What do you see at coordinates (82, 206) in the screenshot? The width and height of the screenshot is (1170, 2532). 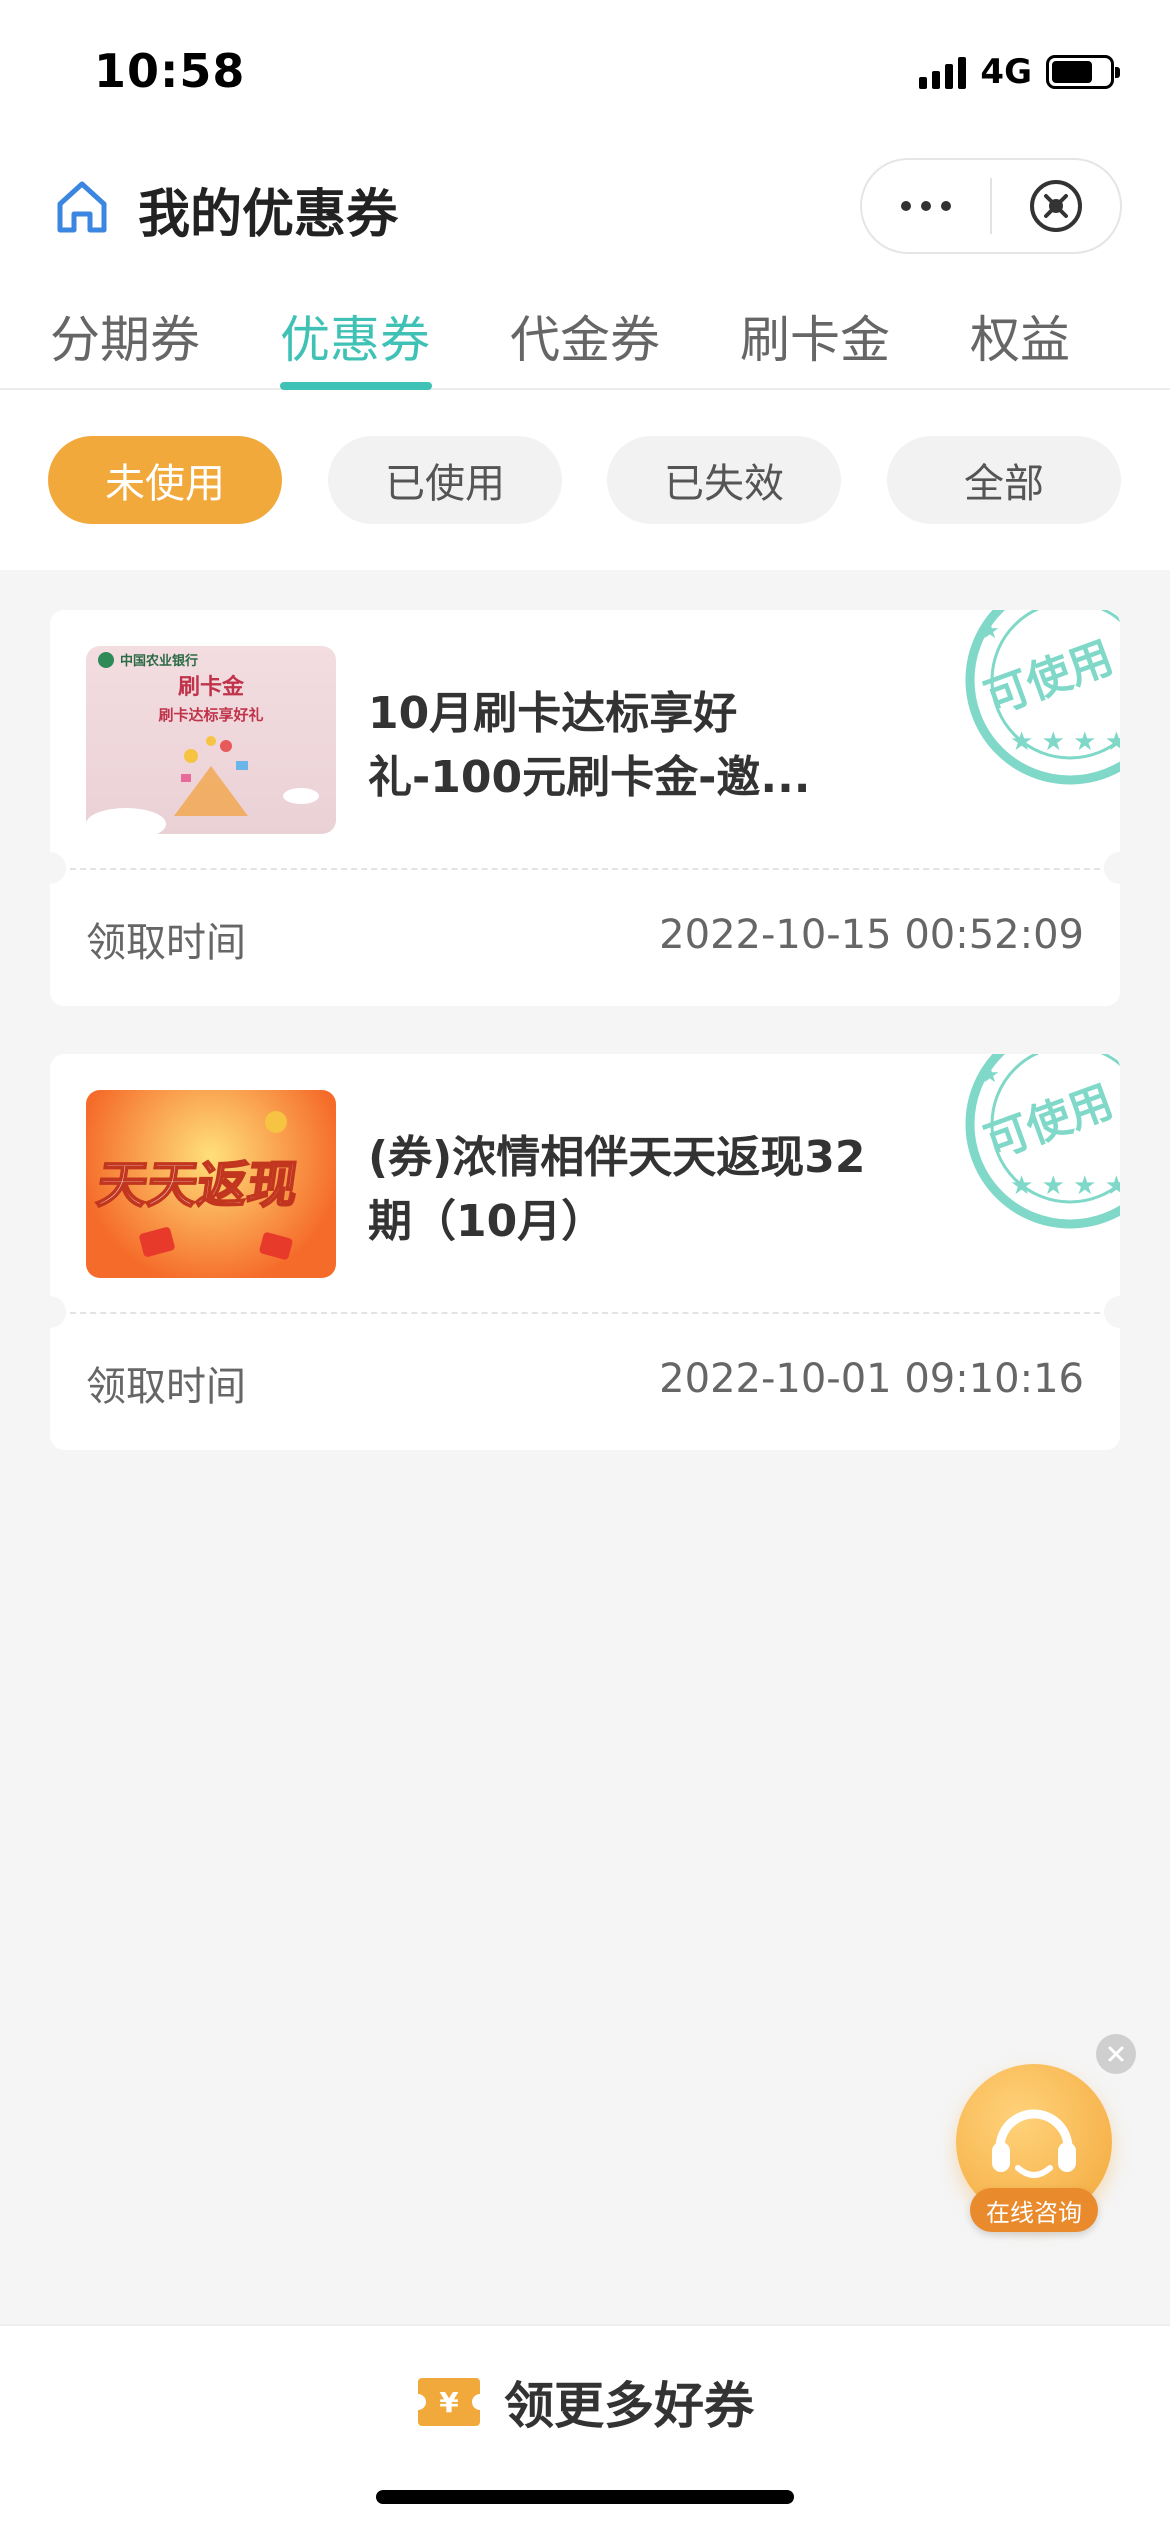 I see `home-icon` at bounding box center [82, 206].